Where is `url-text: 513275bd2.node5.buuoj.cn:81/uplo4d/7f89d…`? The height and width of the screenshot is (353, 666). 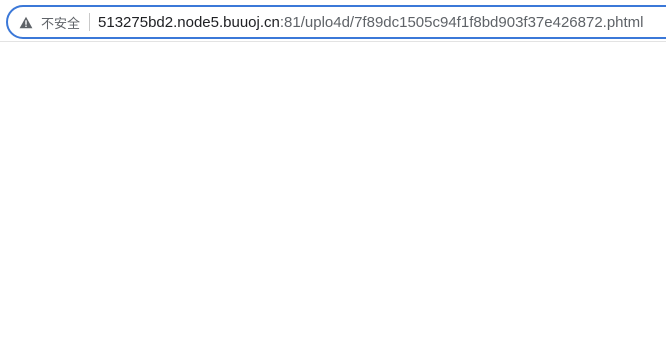
url-text: 513275bd2.node5.buuoj.cn:81/uplo4d/7f89d… is located at coordinates (371, 22).